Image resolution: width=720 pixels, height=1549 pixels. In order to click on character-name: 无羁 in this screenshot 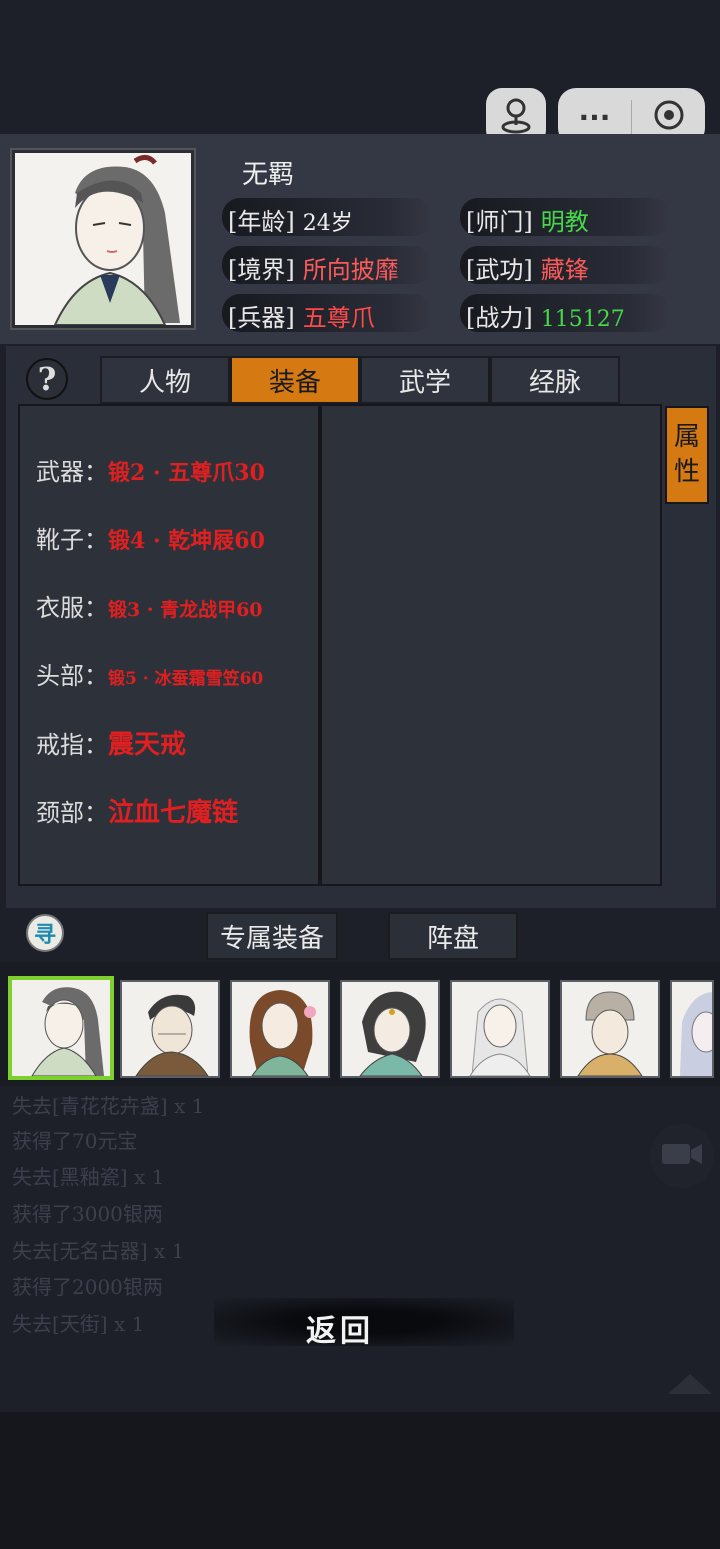, I will do `click(268, 175)`.